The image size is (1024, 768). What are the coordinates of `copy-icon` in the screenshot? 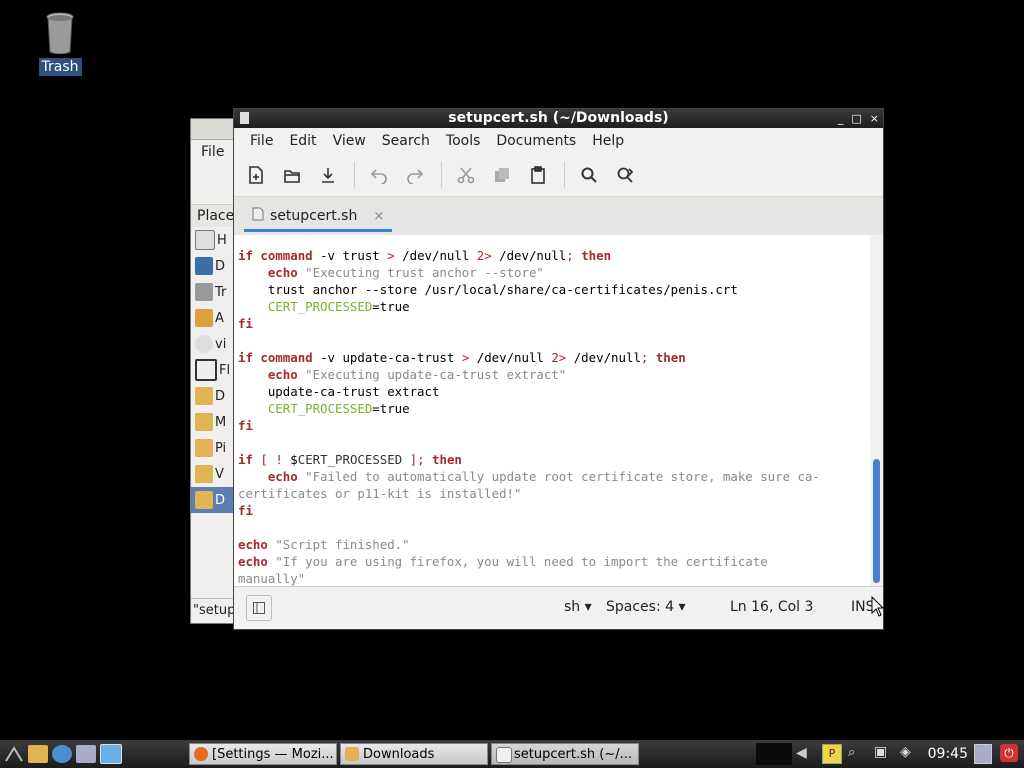 It's located at (502, 175).